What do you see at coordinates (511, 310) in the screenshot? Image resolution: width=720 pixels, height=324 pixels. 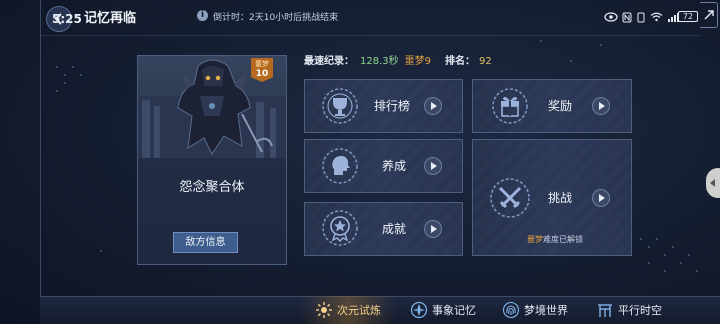 I see `fingerprint-icon` at bounding box center [511, 310].